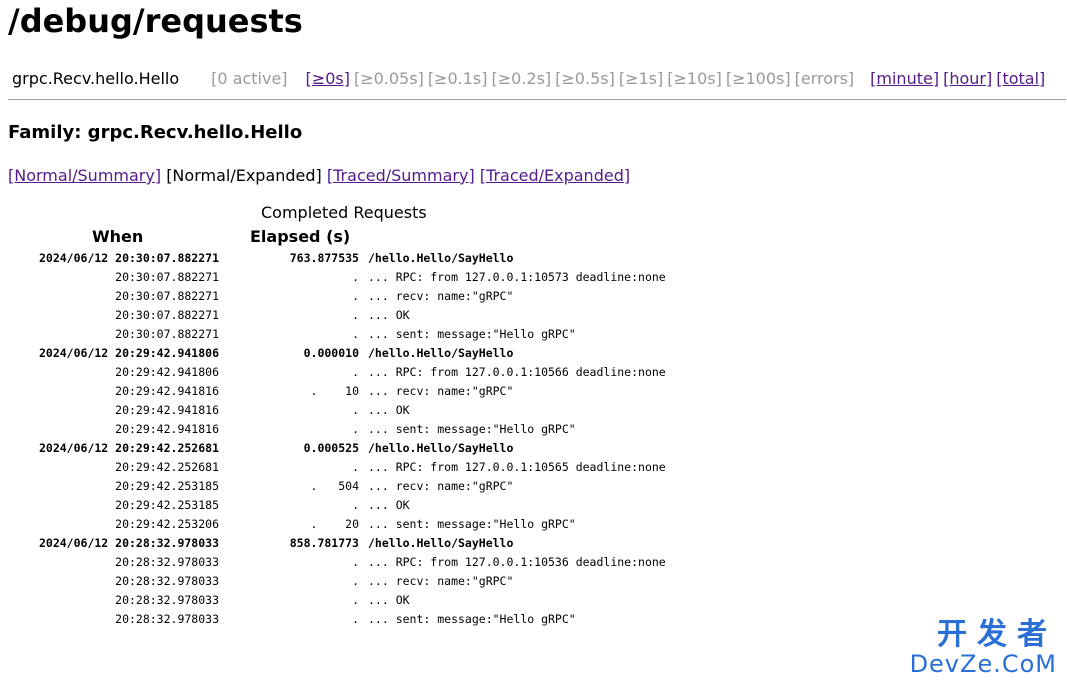 Image resolution: width=1067 pixels, height=685 pixels. Describe the element at coordinates (167, 467) in the screenshot. I see `row-when: 20:29:42.252681` at that location.